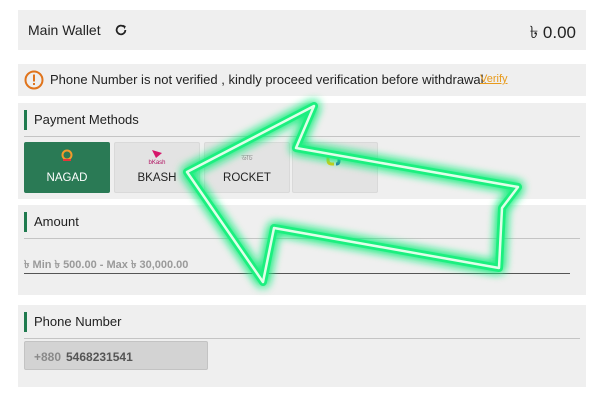  I want to click on section-header: Payment Methods, so click(302, 122).